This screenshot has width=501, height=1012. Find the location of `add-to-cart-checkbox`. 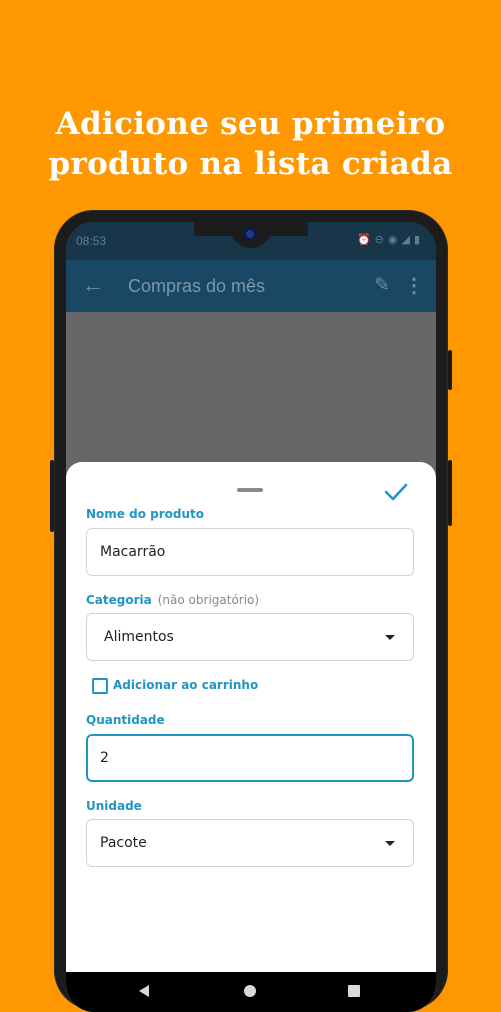

add-to-cart-checkbox is located at coordinates (100, 686).